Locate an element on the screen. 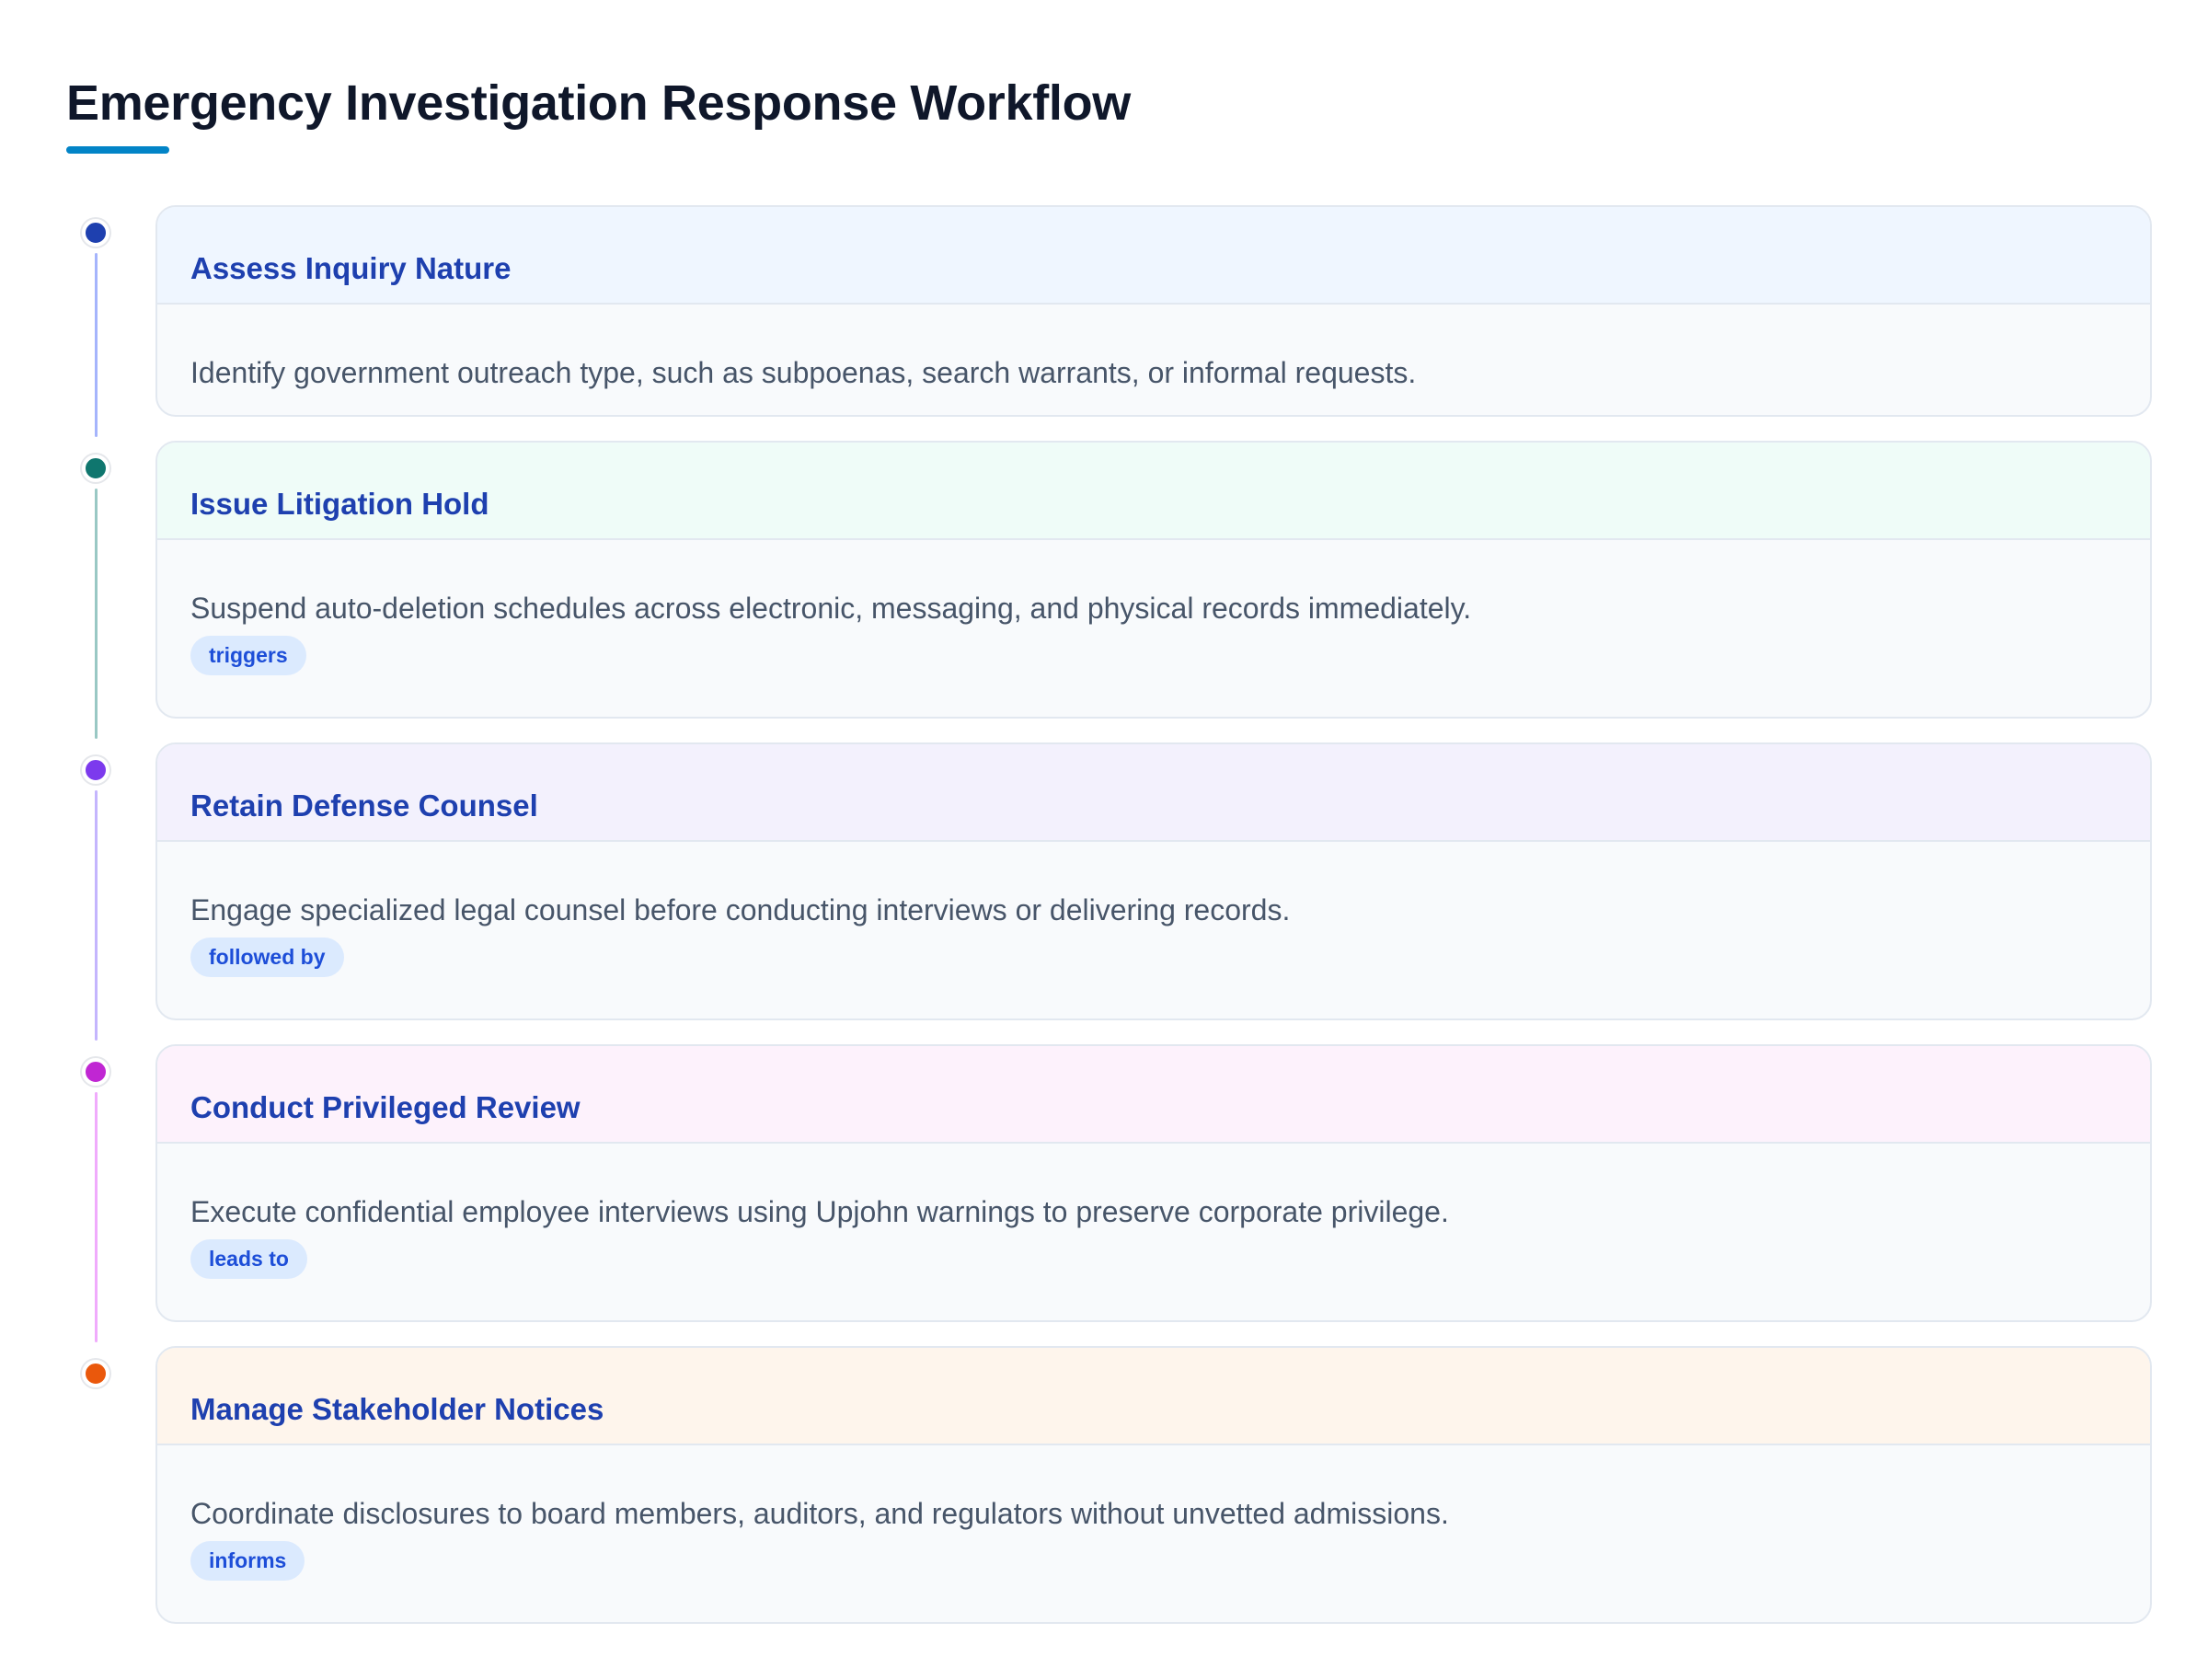 The image size is (2208, 1680). step-title: Issue Litigation Hold is located at coordinates (339, 503).